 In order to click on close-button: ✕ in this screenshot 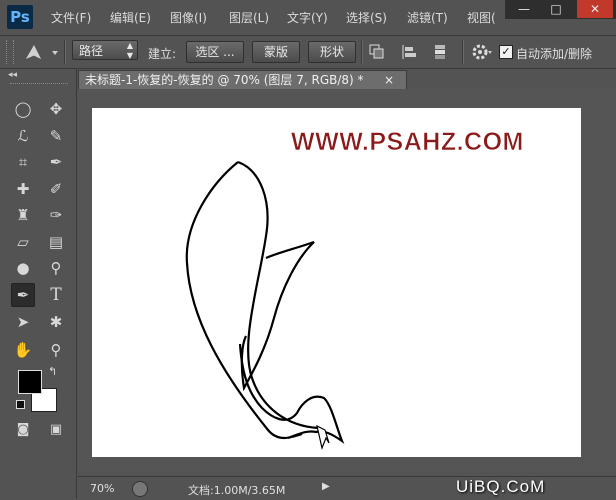, I will do `click(595, 9)`.